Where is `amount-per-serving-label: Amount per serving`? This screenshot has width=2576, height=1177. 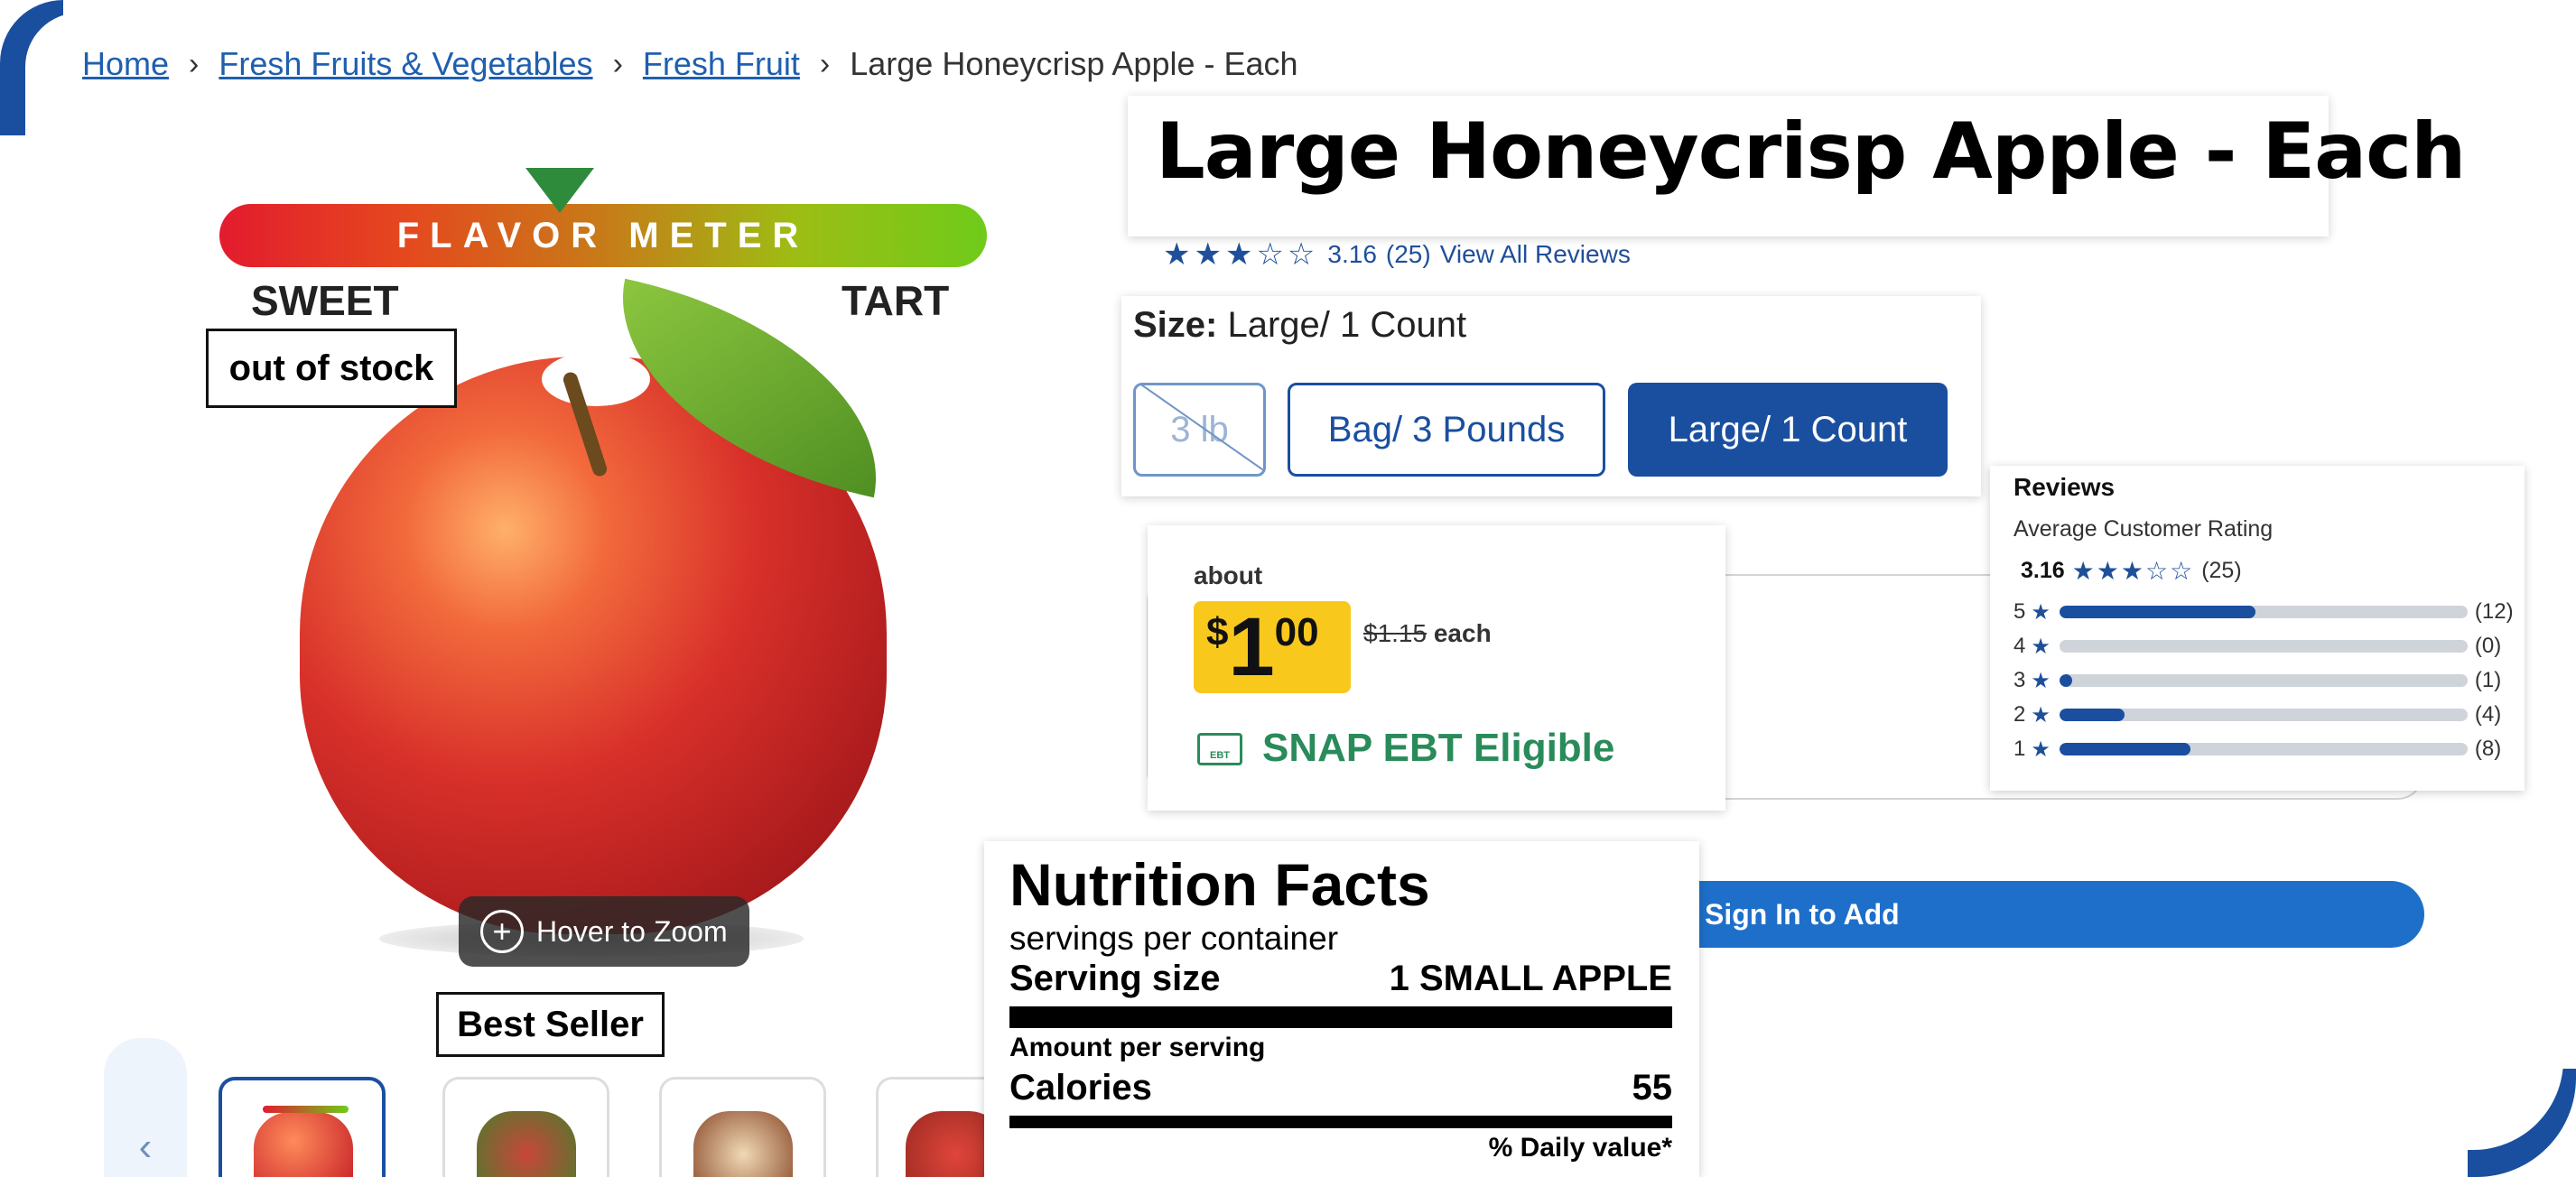 amount-per-serving-label: Amount per serving is located at coordinates (1137, 1047).